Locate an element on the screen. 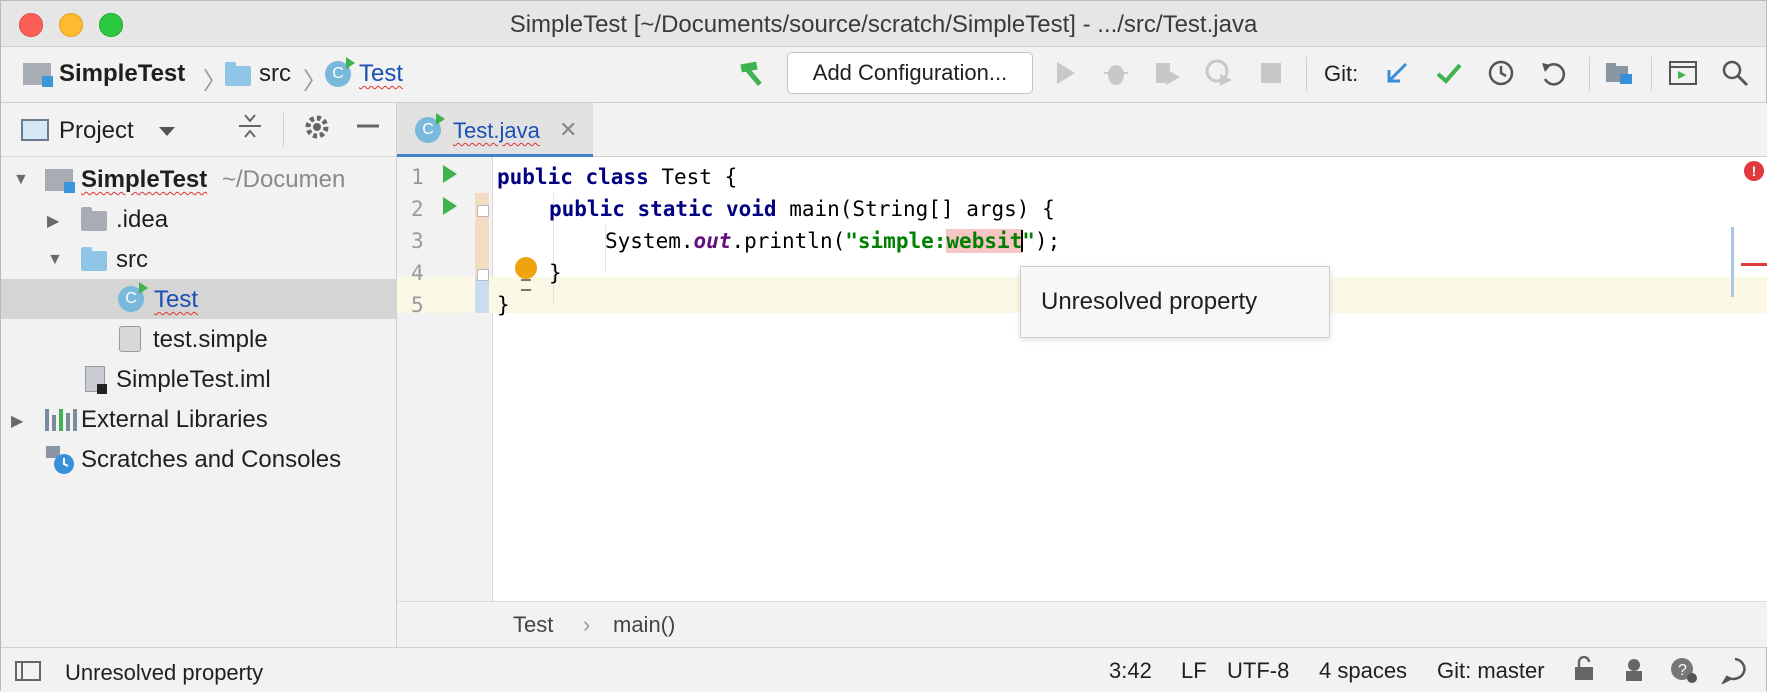 The image size is (1767, 692). code-line-3: System.out.println("simple:websit"); is located at coordinates (833, 241).